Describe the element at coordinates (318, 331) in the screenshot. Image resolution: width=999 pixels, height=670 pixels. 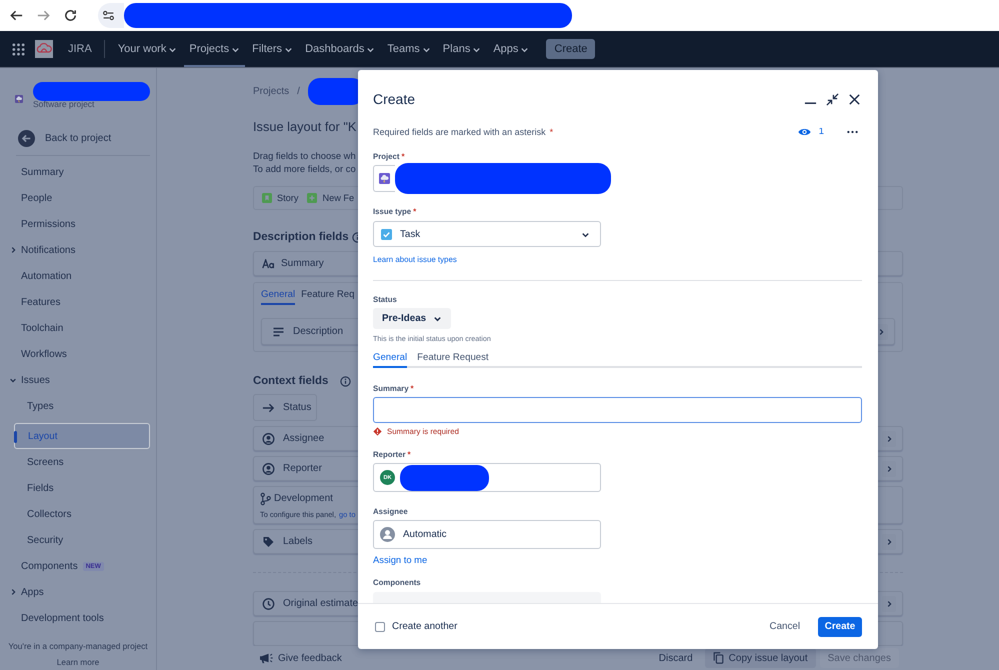
I see `field-label: Description` at that location.